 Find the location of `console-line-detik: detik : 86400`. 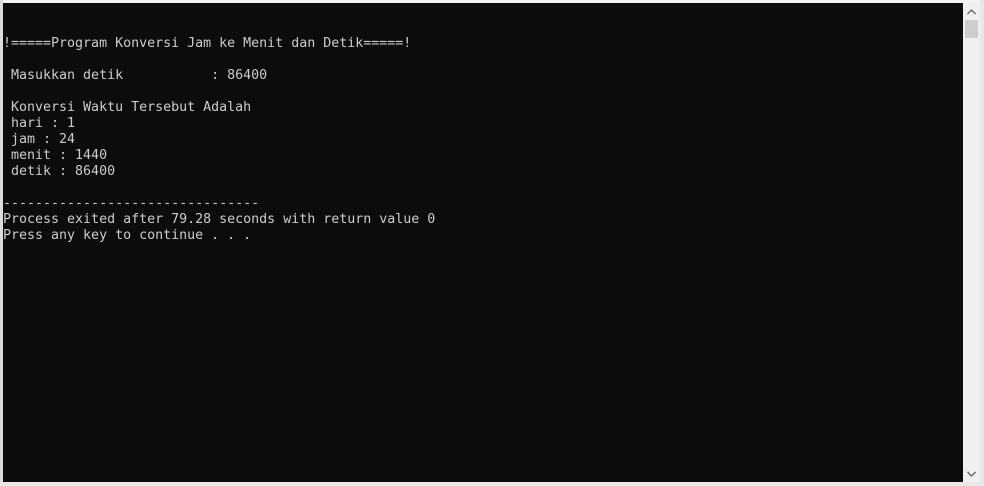

console-line-detik: detik : 86400 is located at coordinates (59, 171).